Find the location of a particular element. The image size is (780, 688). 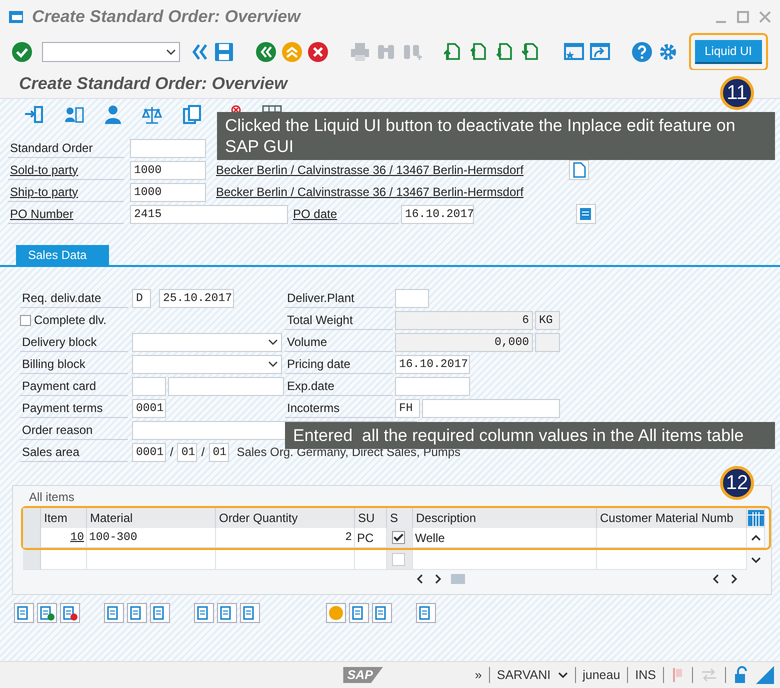

field-label: Exp.date is located at coordinates (339, 386).